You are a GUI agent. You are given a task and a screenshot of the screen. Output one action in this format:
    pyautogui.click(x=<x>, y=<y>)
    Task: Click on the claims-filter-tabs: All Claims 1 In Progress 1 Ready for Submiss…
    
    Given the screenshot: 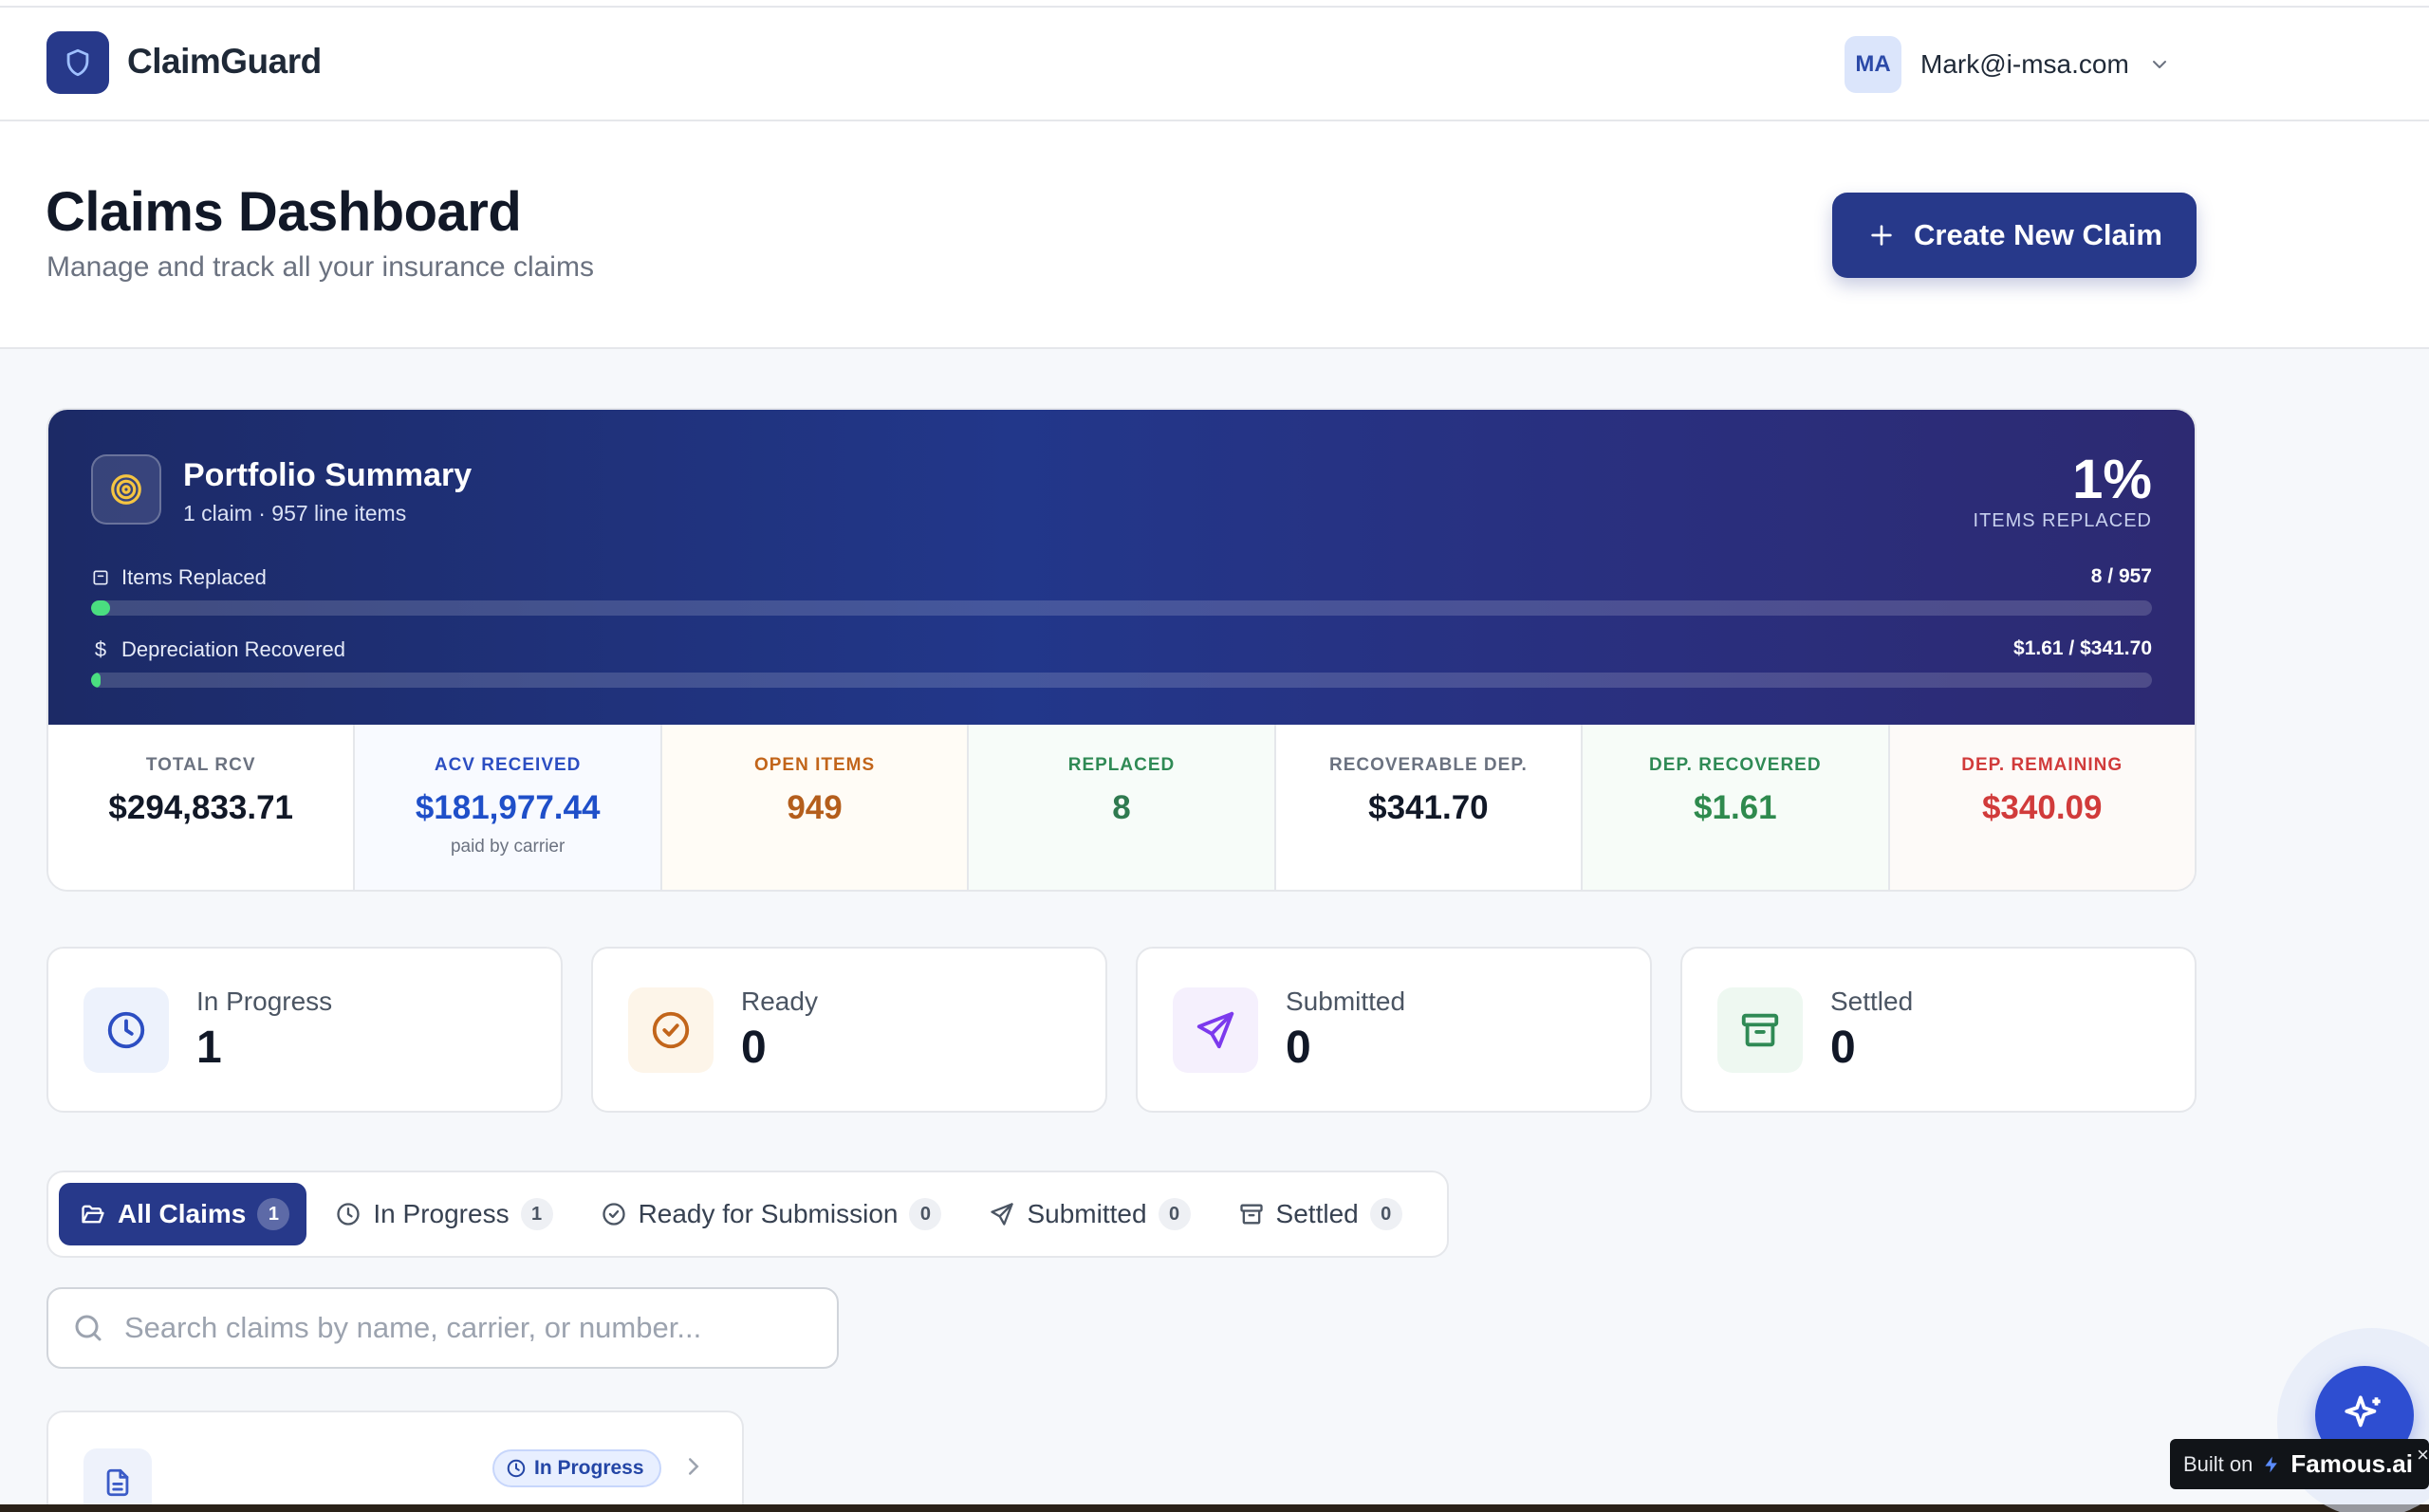 What is the action you would take?
    pyautogui.click(x=747, y=1214)
    